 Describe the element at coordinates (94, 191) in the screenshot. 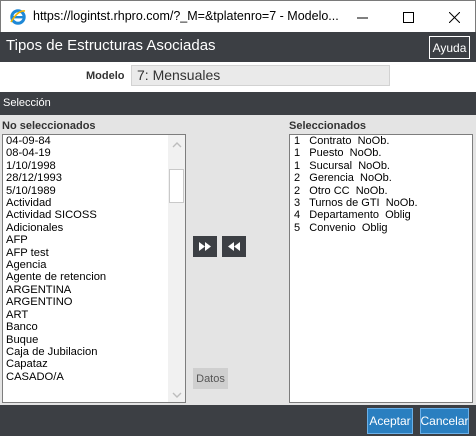

I see `list-item: 5/10/1989` at that location.